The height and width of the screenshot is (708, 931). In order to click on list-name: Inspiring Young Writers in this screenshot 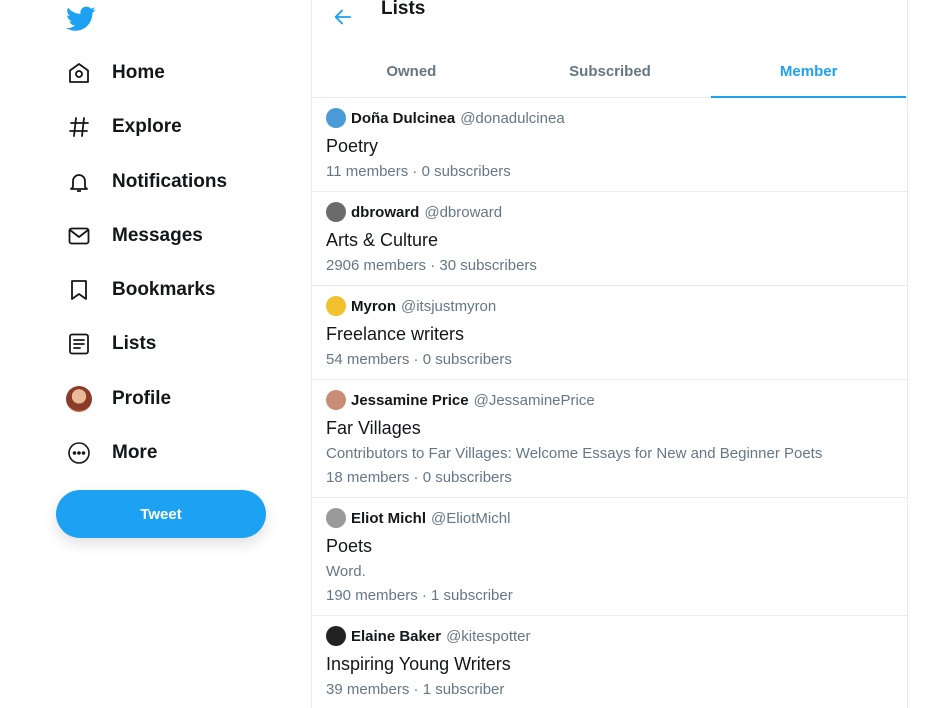, I will do `click(418, 664)`.